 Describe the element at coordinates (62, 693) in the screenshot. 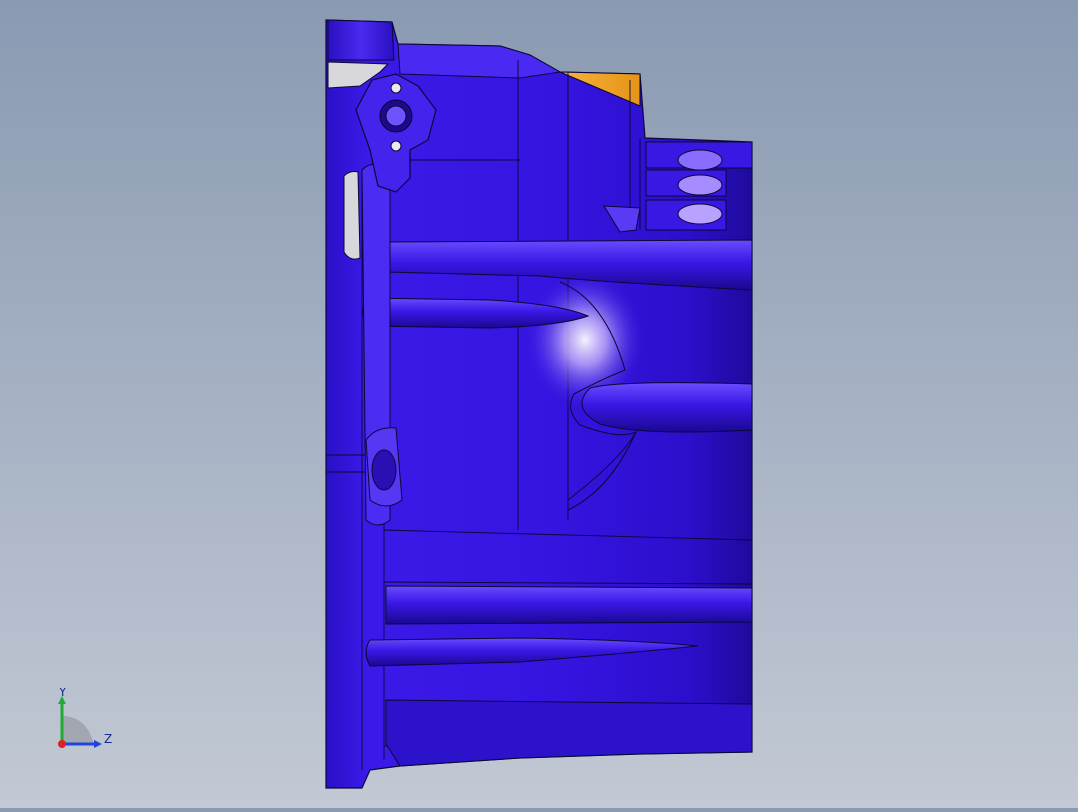

I see `y-axis-label: Y` at that location.